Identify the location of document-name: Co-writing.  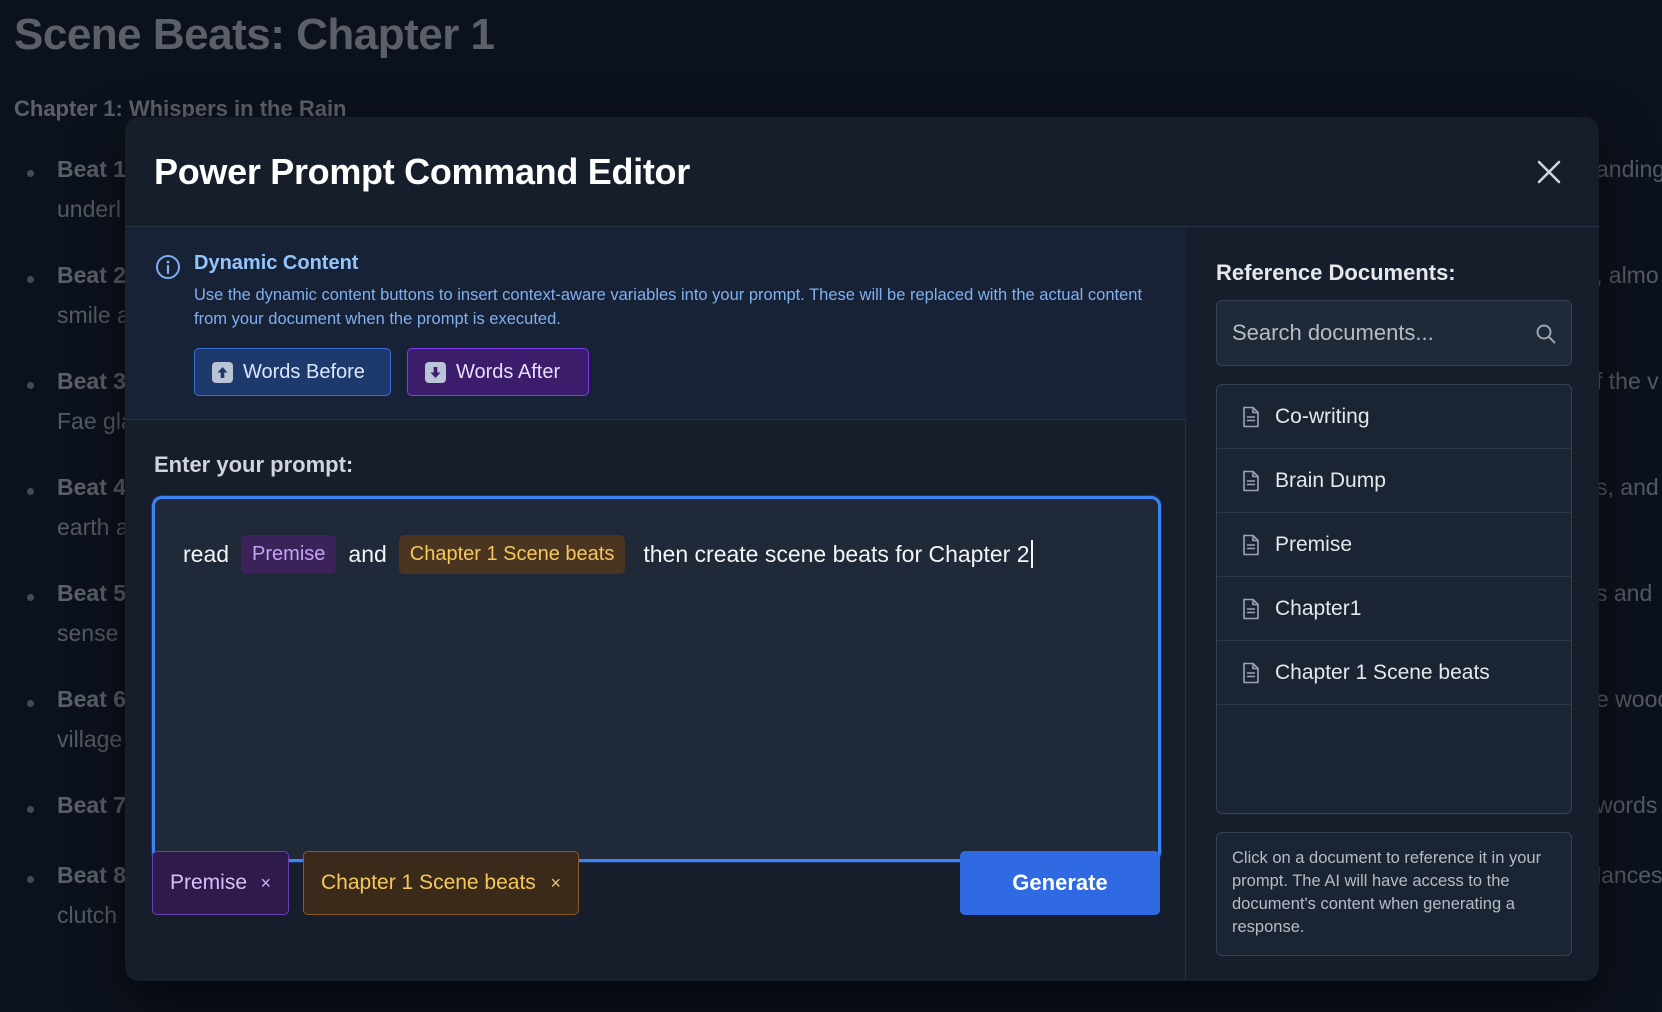
(1322, 416).